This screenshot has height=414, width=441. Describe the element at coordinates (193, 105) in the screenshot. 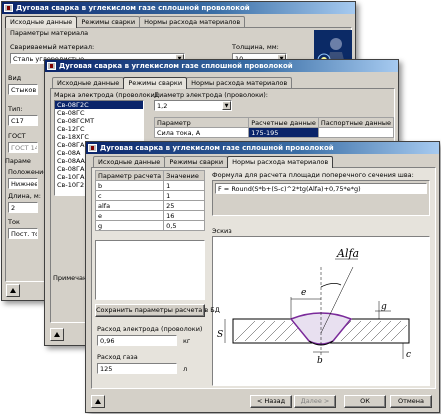

I see `diameter-select: 1,2 ▼` at that location.